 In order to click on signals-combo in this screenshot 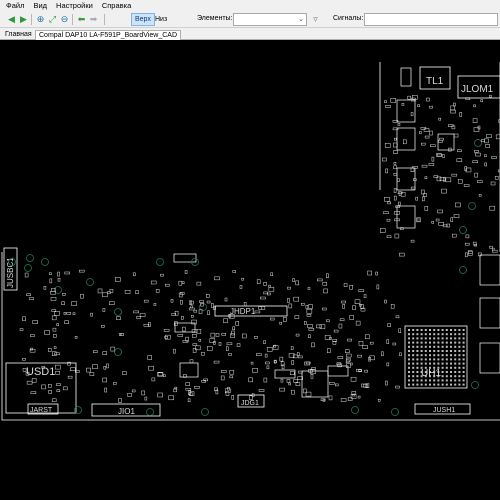, I will do `click(431, 19)`.